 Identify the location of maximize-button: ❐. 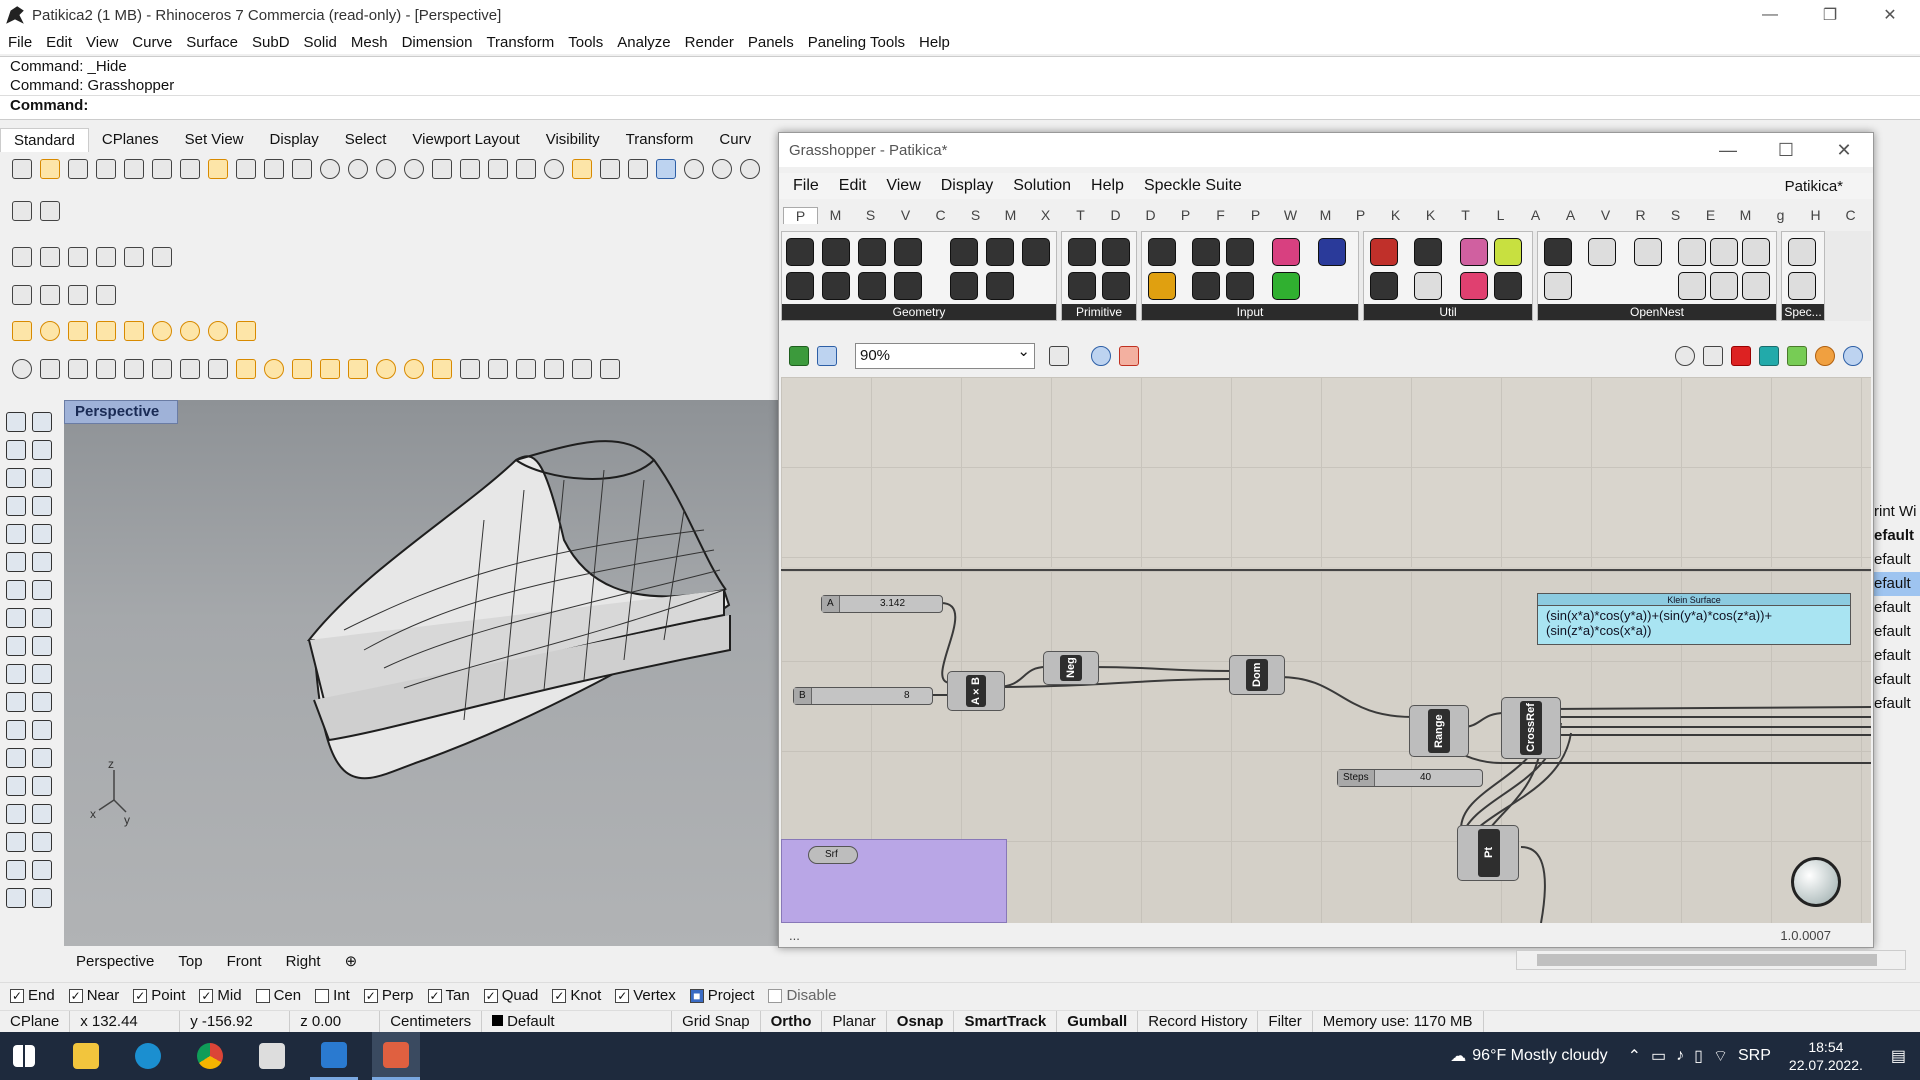
(1830, 15).